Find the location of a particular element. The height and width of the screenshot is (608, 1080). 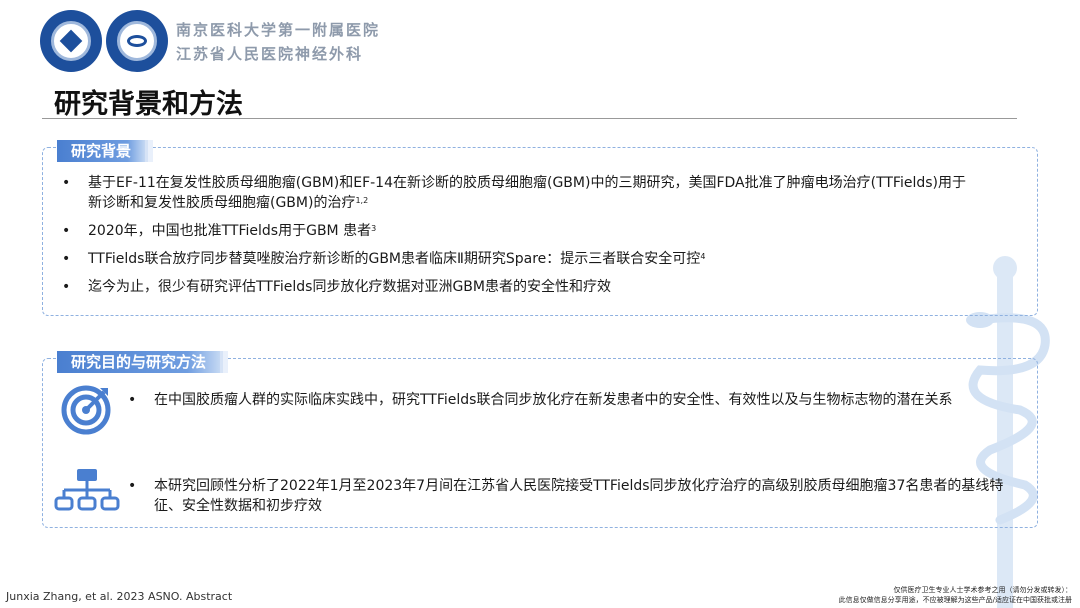

citation-ref: 1,2 is located at coordinates (362, 200).